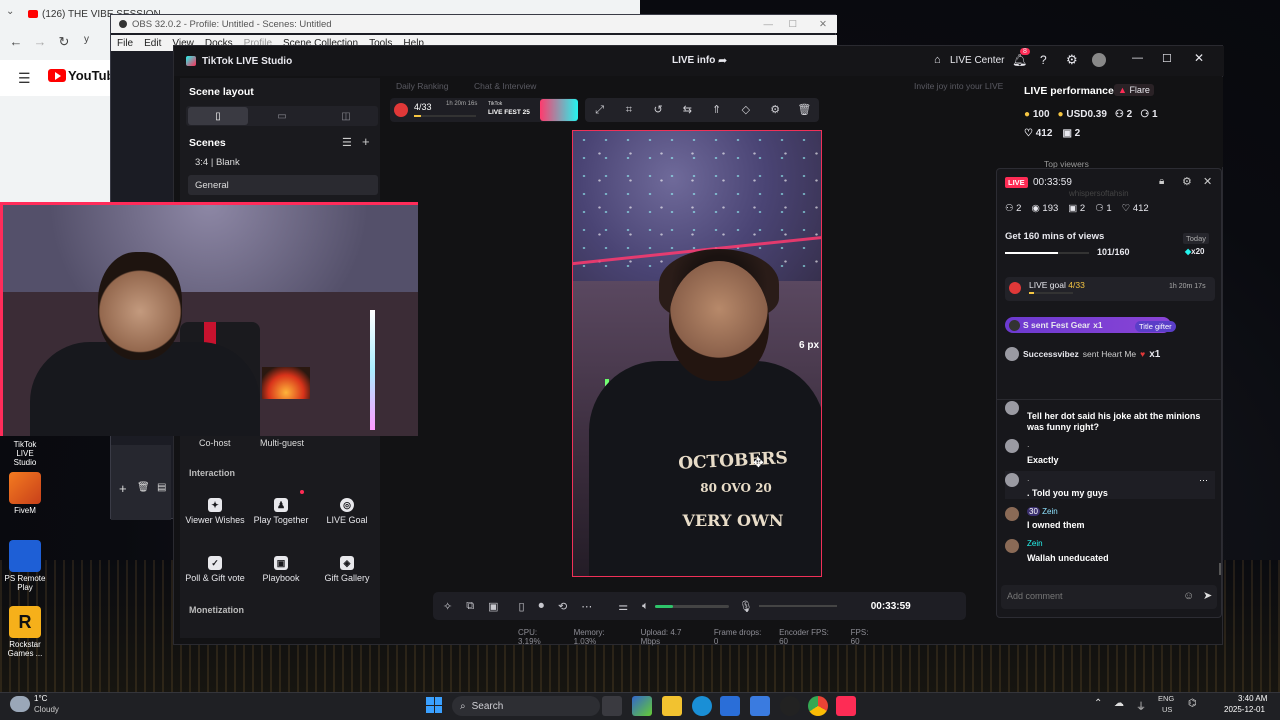  What do you see at coordinates (282, 116) in the screenshot?
I see `landscape-layout-icon: ▭` at bounding box center [282, 116].